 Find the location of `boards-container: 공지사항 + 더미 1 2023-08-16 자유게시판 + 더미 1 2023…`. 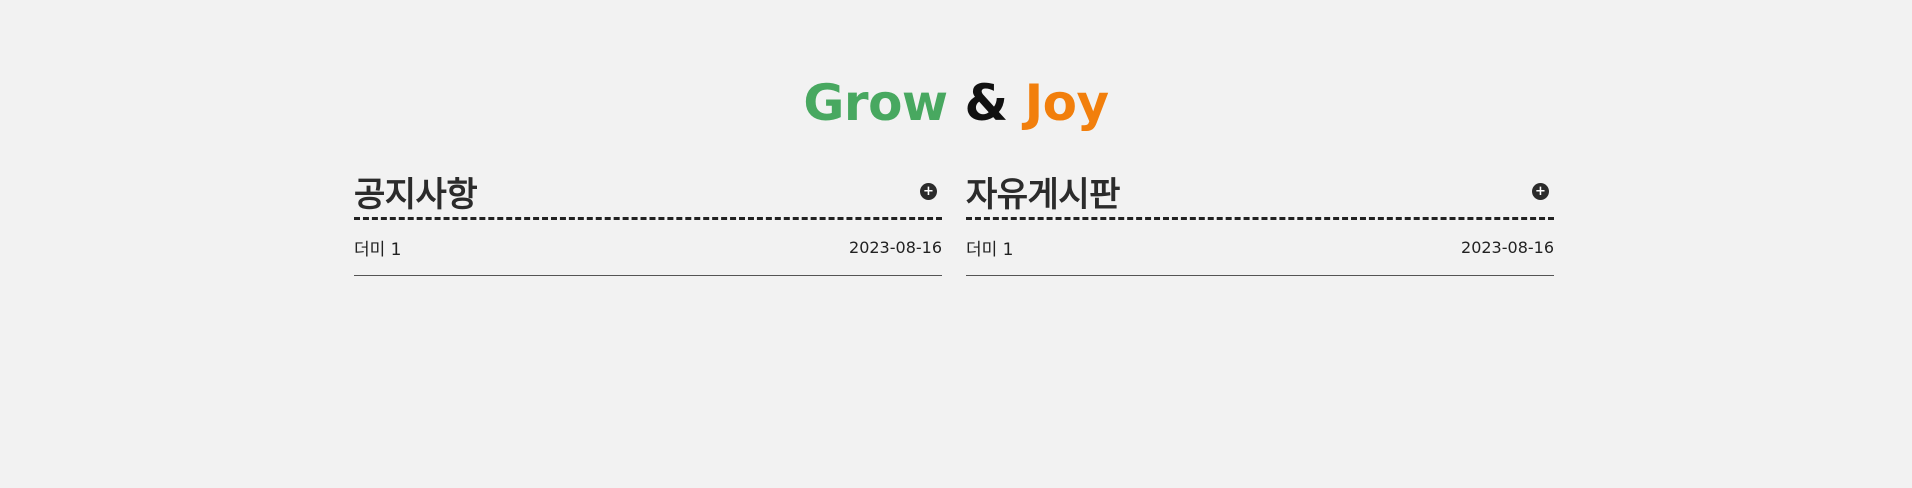

boards-container: 공지사항 + 더미 1 2023-08-16 자유게시판 + 더미 1 2023… is located at coordinates (954, 222).